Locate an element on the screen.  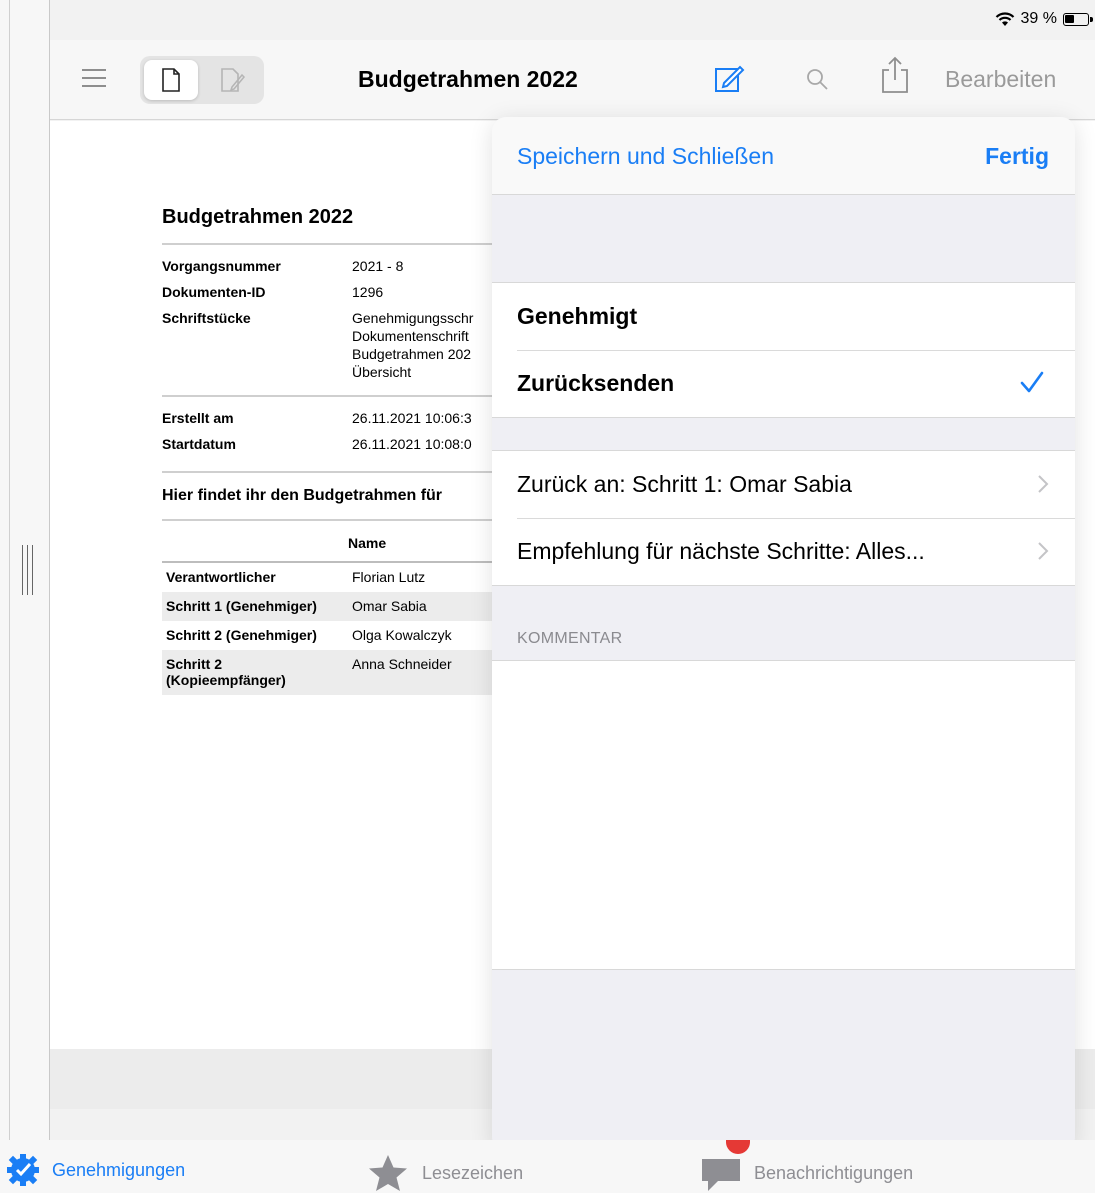
checkmark-icon is located at coordinates (1032, 382).